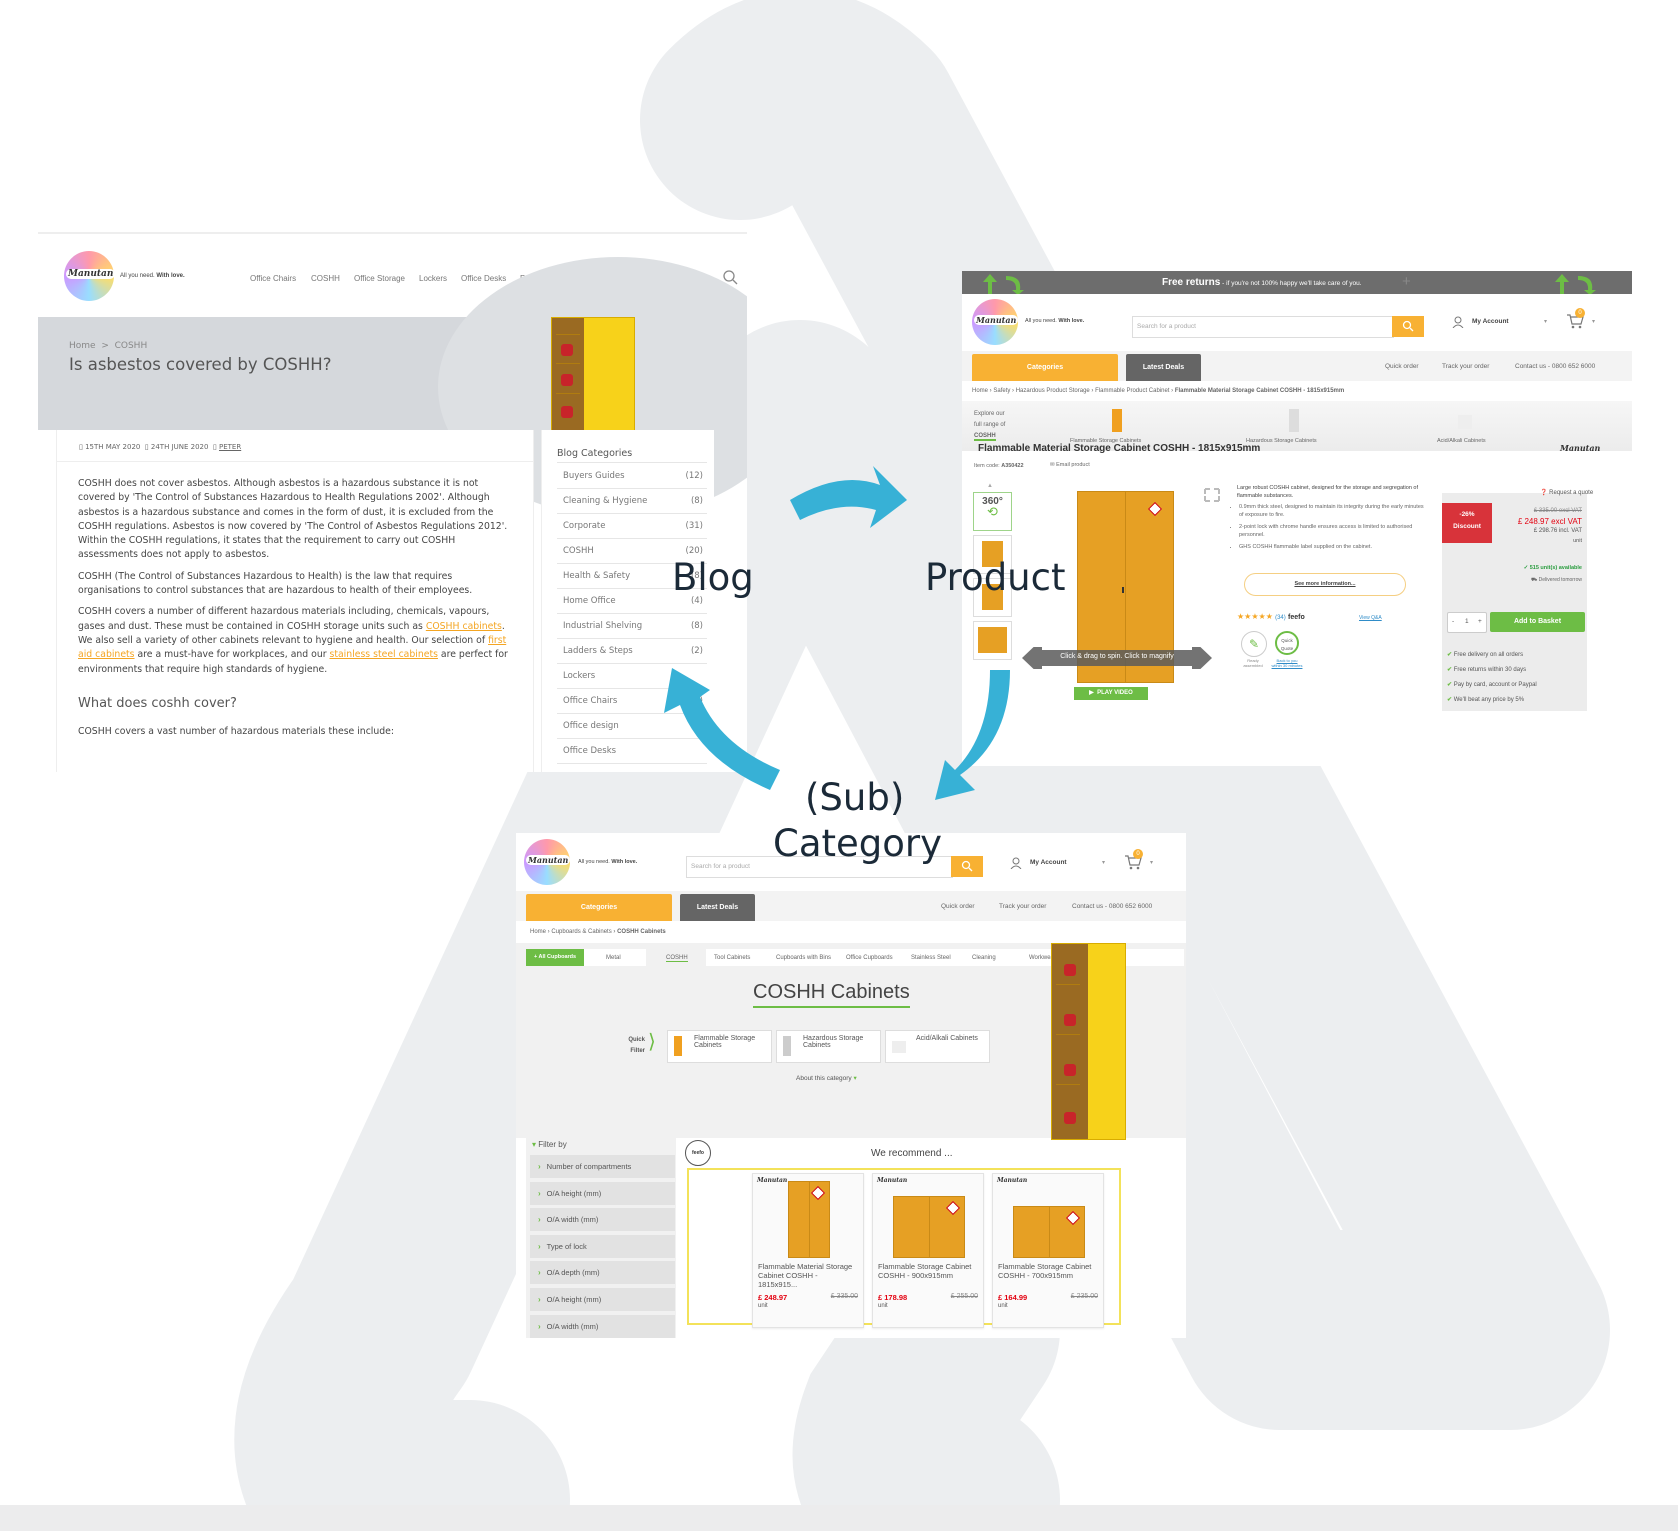  I want to click on arrow-product-to-category, so click(972, 735).